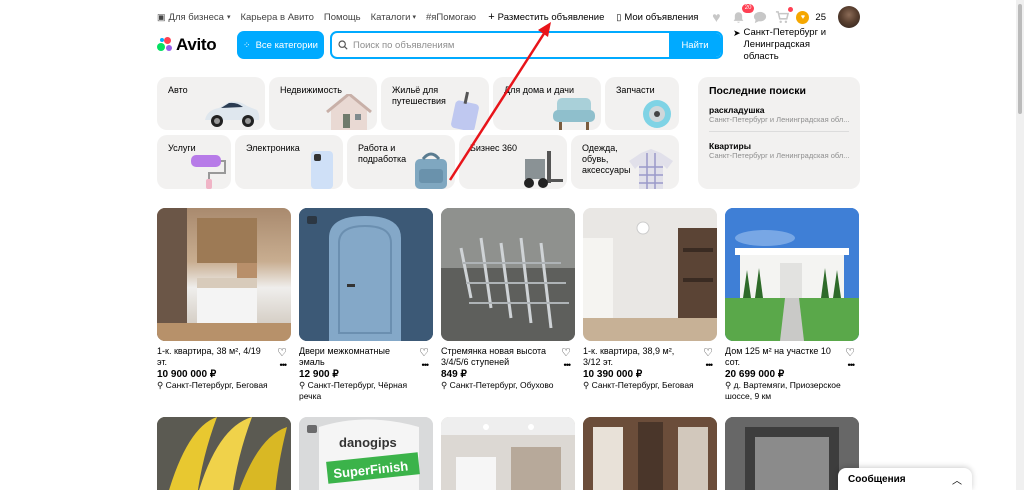  What do you see at coordinates (289, 162) in the screenshot?
I see `category-electronics: Электроника` at bounding box center [289, 162].